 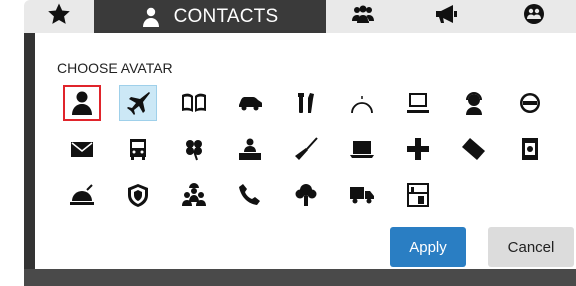 What do you see at coordinates (300, 277) in the screenshot?
I see `bottom-bar` at bounding box center [300, 277].